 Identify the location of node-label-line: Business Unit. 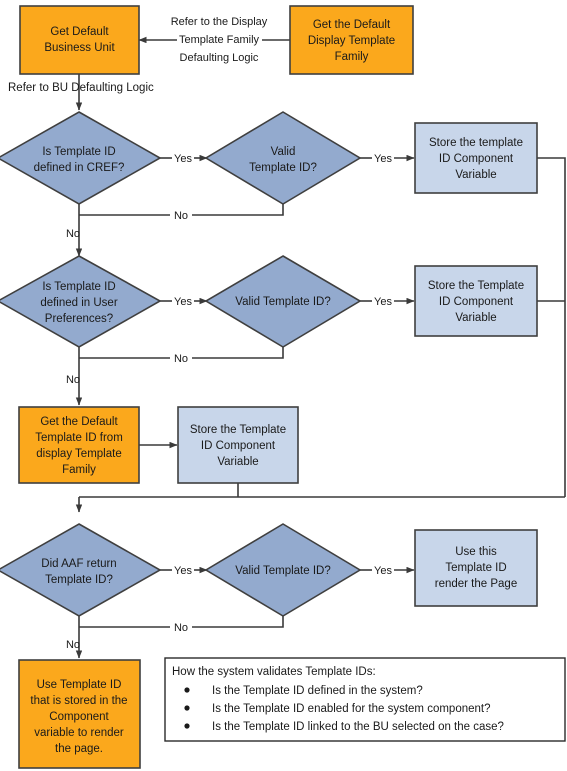
(79, 48).